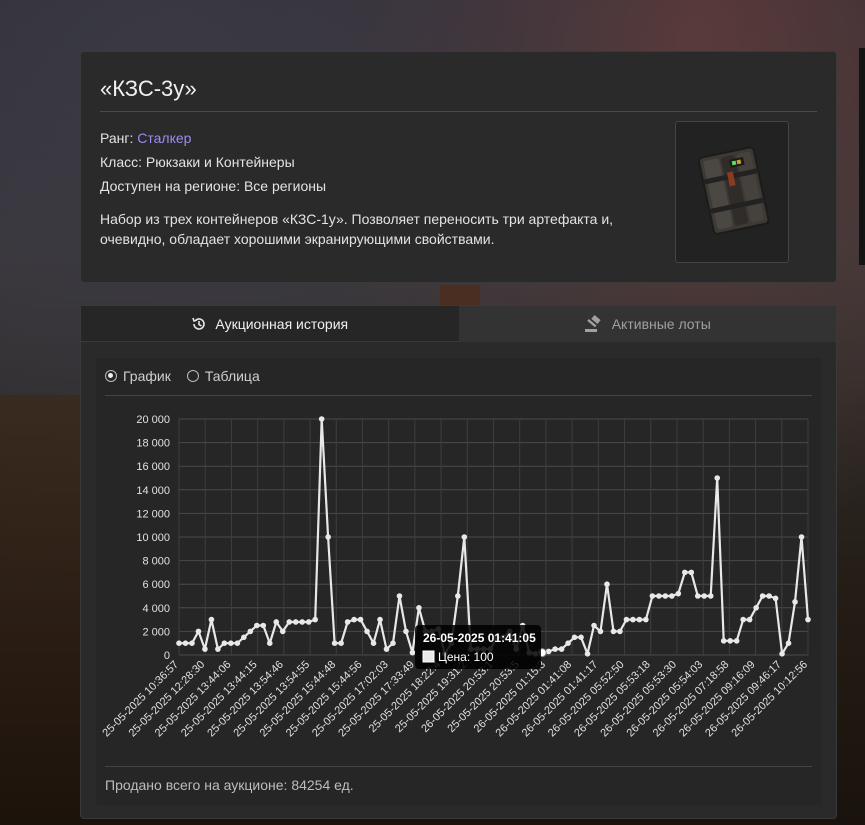 The image size is (865, 825). Describe the element at coordinates (153, 538) in the screenshot. I see `y-tick-label: 10 000` at that location.